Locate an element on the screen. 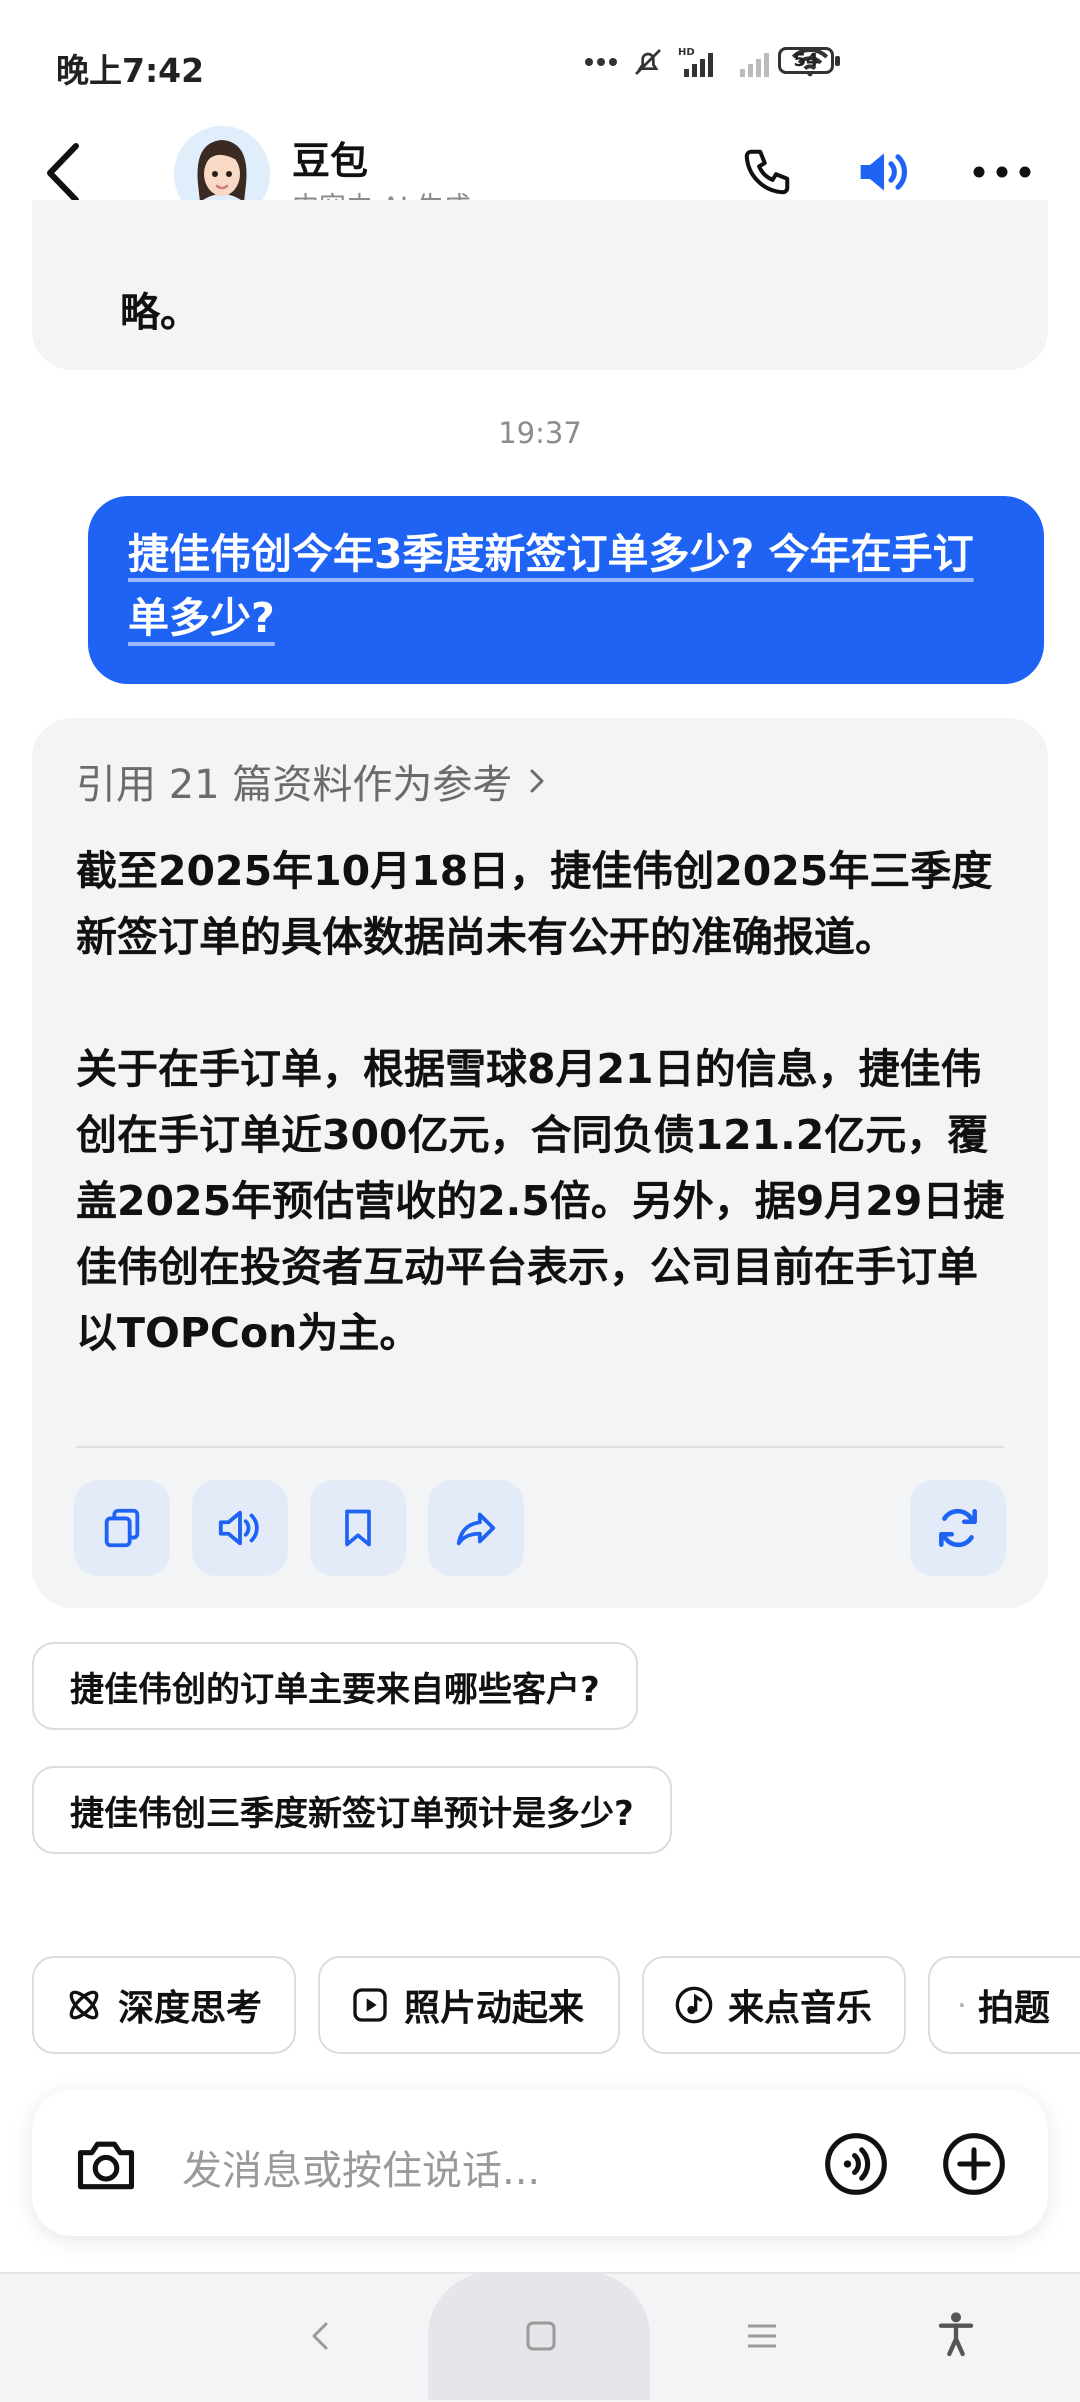 The image size is (1080, 2402). nav-back-button is located at coordinates (320, 2338).